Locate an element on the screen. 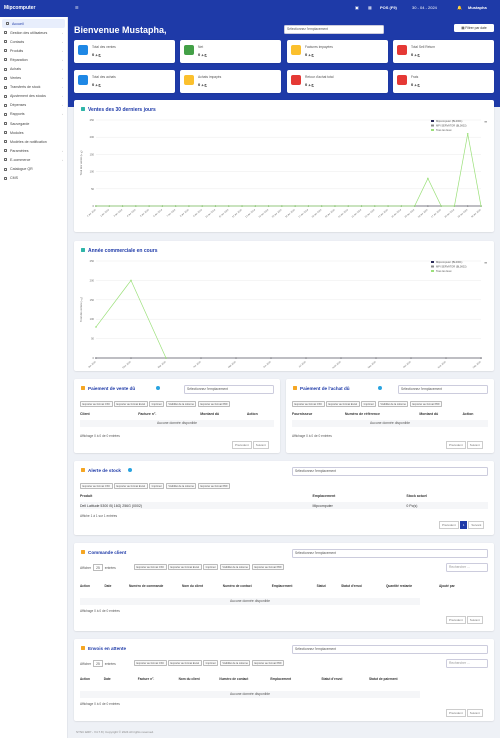 The image size is (500, 738). location-select: Sélectionnez l'emplacement is located at coordinates (334, 29).